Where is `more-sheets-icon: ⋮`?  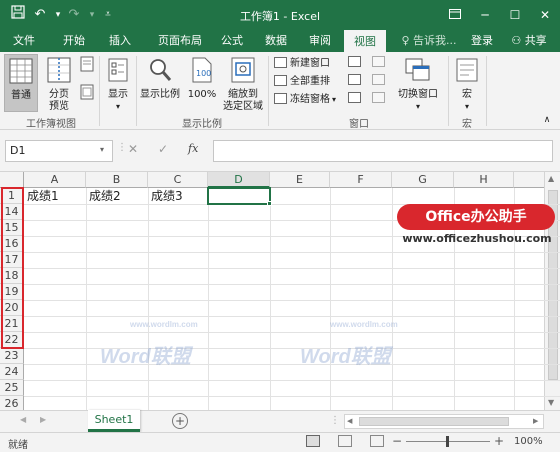 more-sheets-icon: ⋮ is located at coordinates (335, 420).